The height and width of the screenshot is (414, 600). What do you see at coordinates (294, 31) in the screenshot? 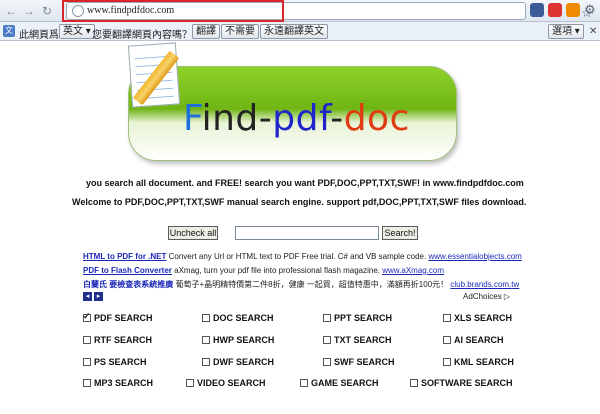
I see `always-translate-button: 永遠翻譯英文` at bounding box center [294, 31].